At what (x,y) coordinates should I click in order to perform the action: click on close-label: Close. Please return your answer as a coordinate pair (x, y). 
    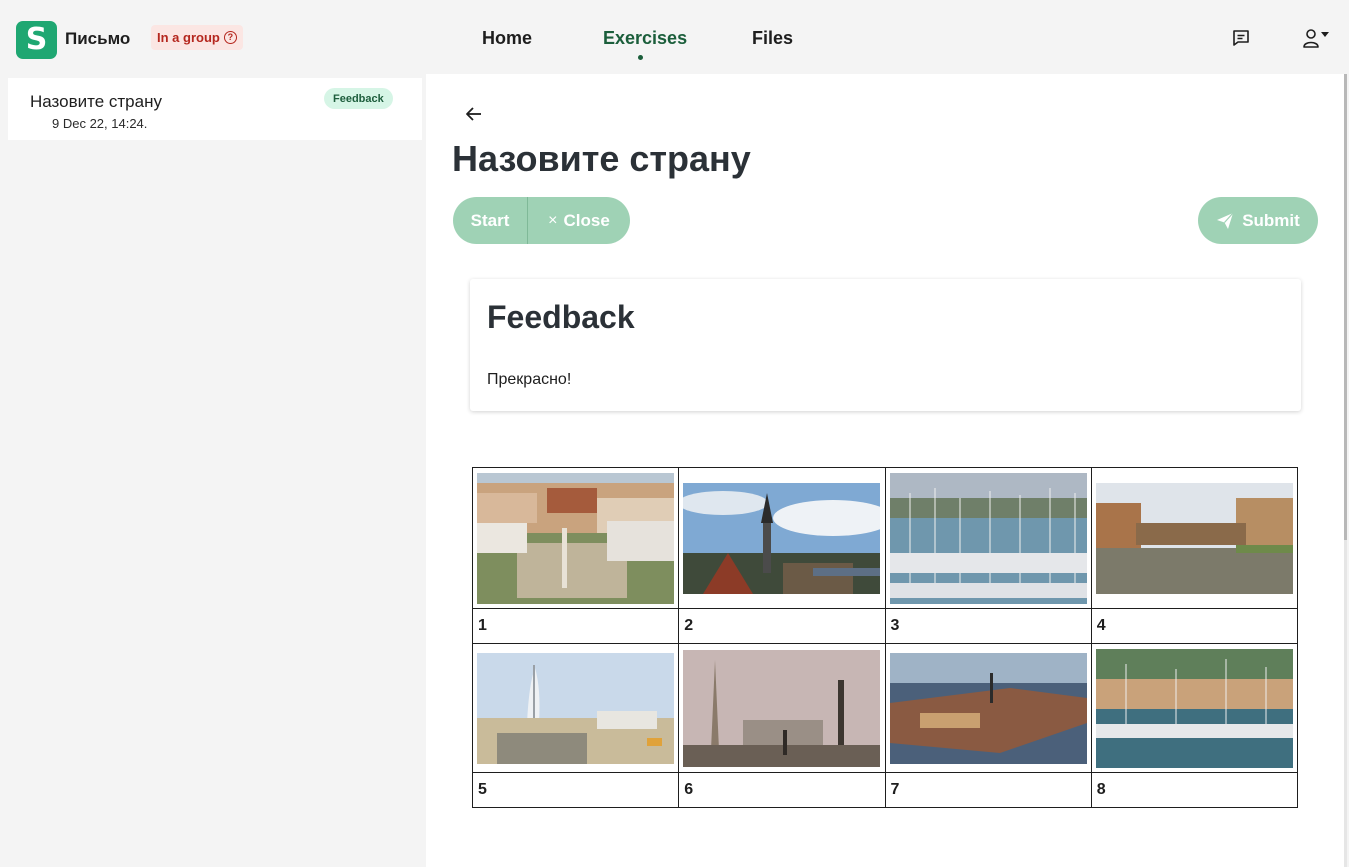
    Looking at the image, I should click on (586, 220).